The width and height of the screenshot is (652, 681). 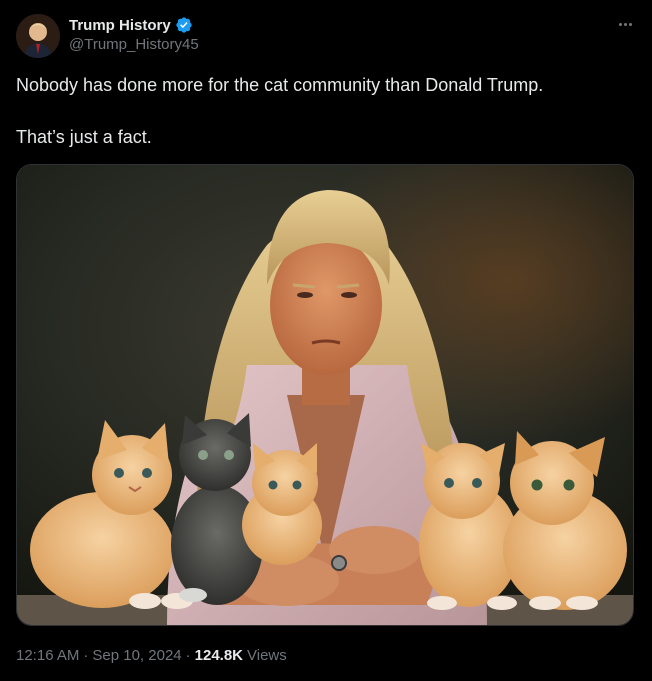 I want to click on display-name-row: Trump History, so click(x=134, y=25).